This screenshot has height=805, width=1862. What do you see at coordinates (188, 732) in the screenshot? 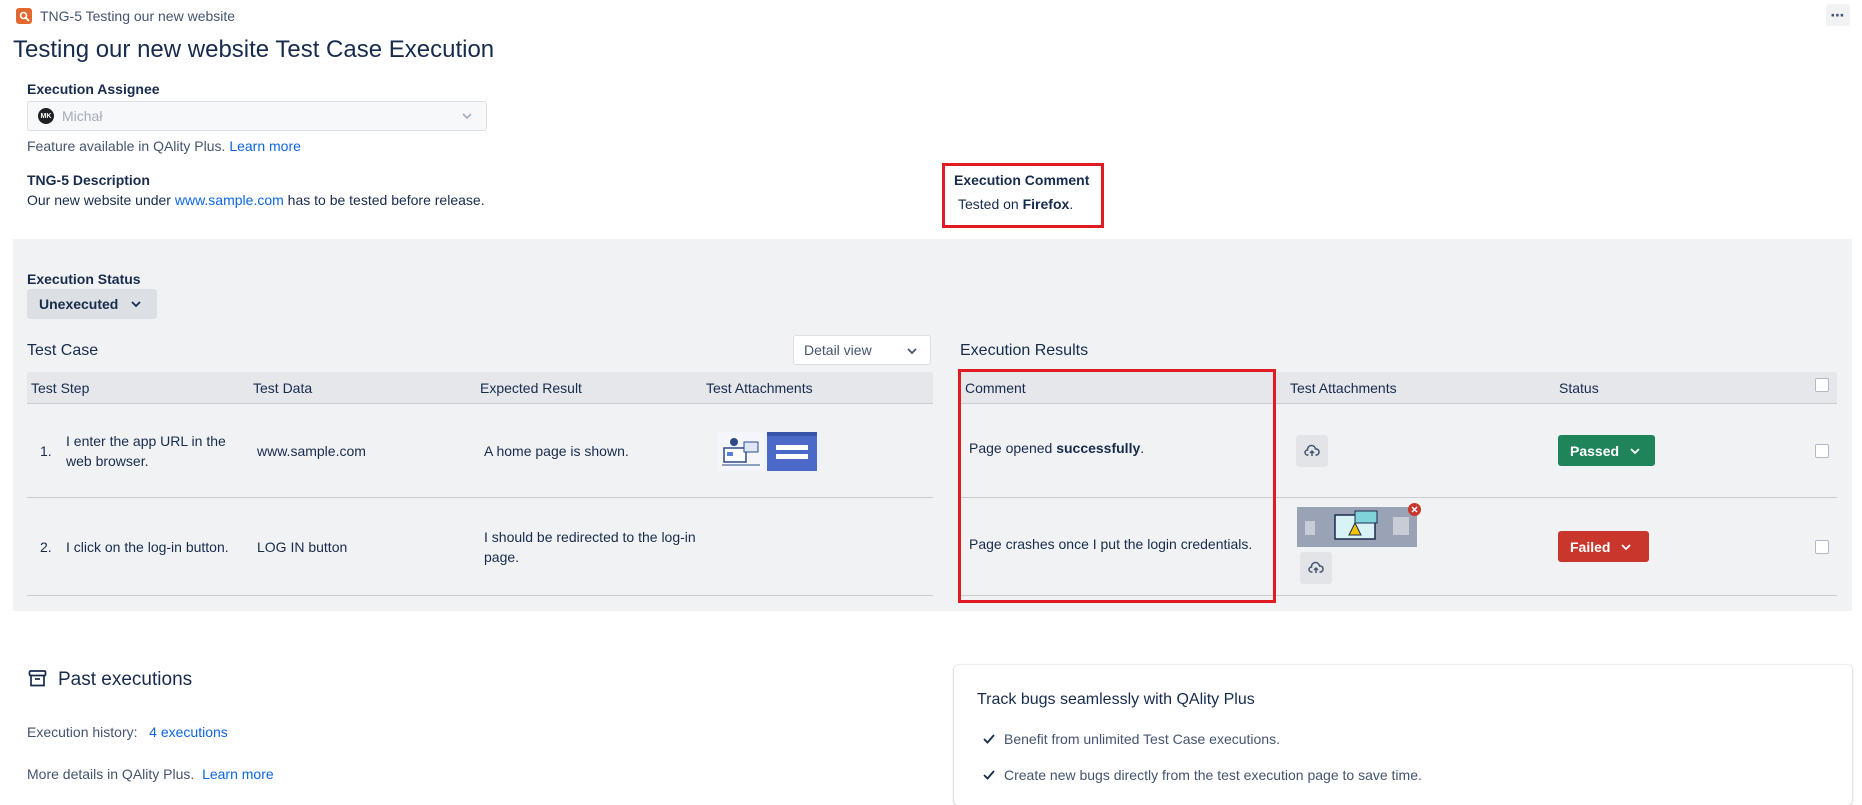
I see `execution-history-link: 4 executions` at bounding box center [188, 732].